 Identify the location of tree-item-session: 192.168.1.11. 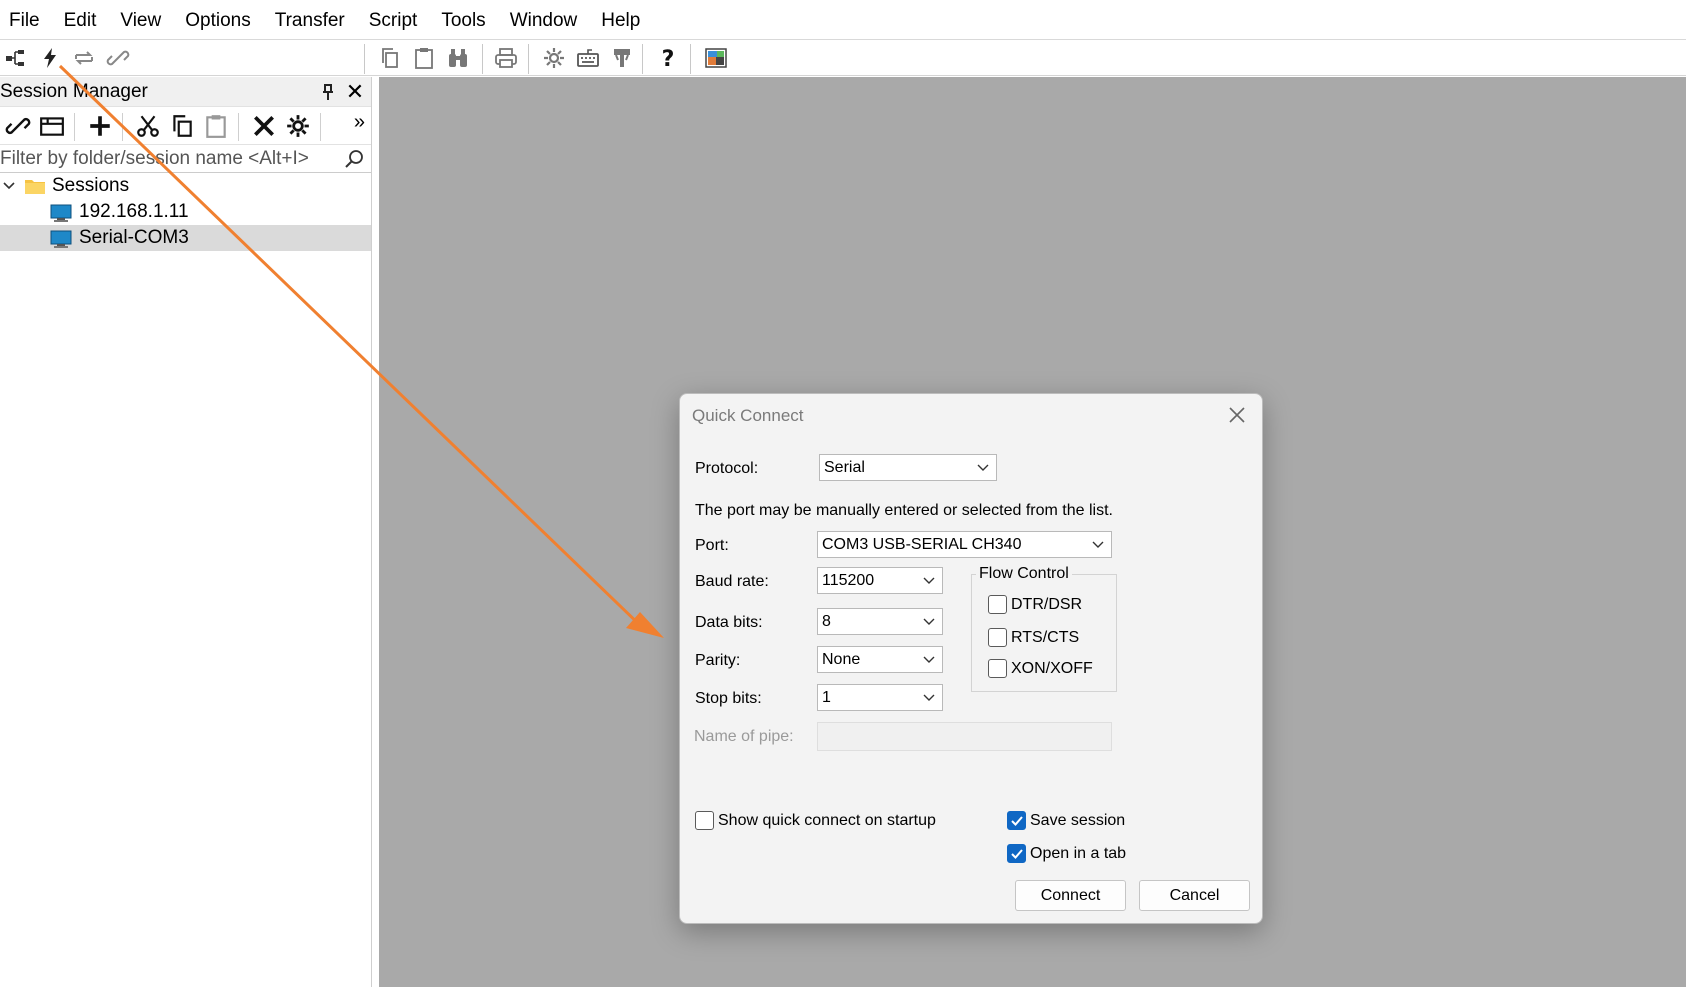
(185, 212).